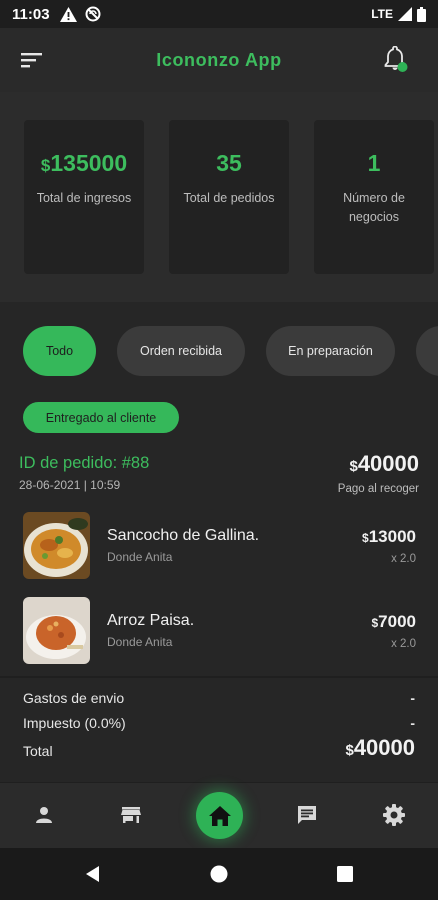 This screenshot has width=438, height=900. What do you see at coordinates (181, 351) in the screenshot?
I see `chip-orden-recibida: Orden recibida` at bounding box center [181, 351].